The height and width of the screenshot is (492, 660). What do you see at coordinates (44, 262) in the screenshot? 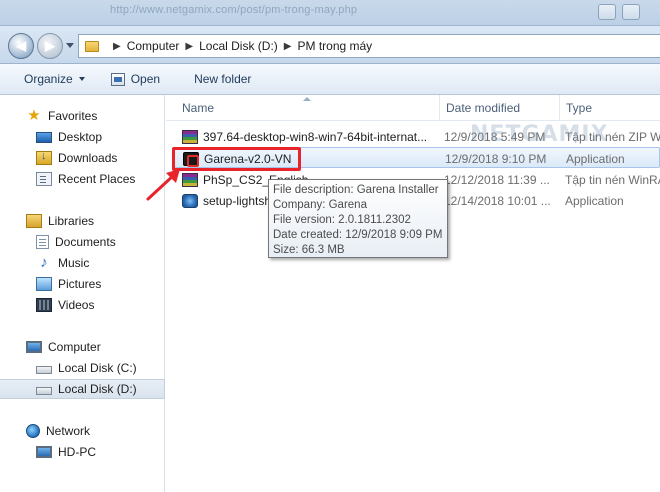
I see `music-note-icon: ♪` at bounding box center [44, 262].